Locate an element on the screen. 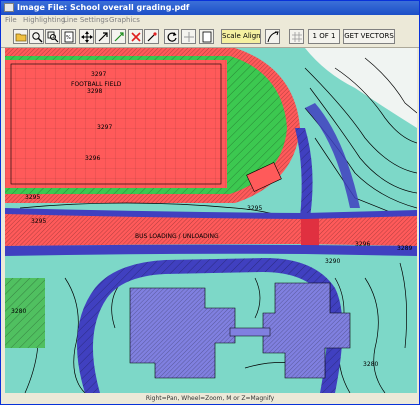 This screenshot has height=405, width=420. select-arrow-icon is located at coordinates (103, 37).